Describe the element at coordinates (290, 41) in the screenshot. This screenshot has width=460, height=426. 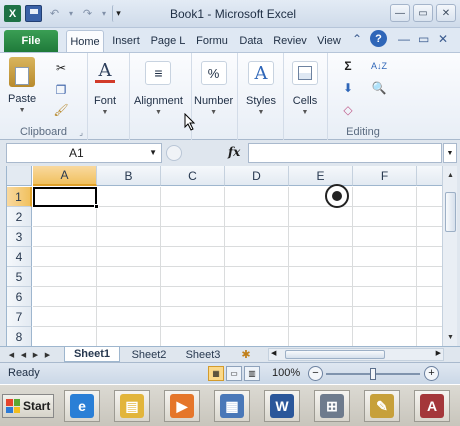
I see `tab-review: Reviev` at that location.